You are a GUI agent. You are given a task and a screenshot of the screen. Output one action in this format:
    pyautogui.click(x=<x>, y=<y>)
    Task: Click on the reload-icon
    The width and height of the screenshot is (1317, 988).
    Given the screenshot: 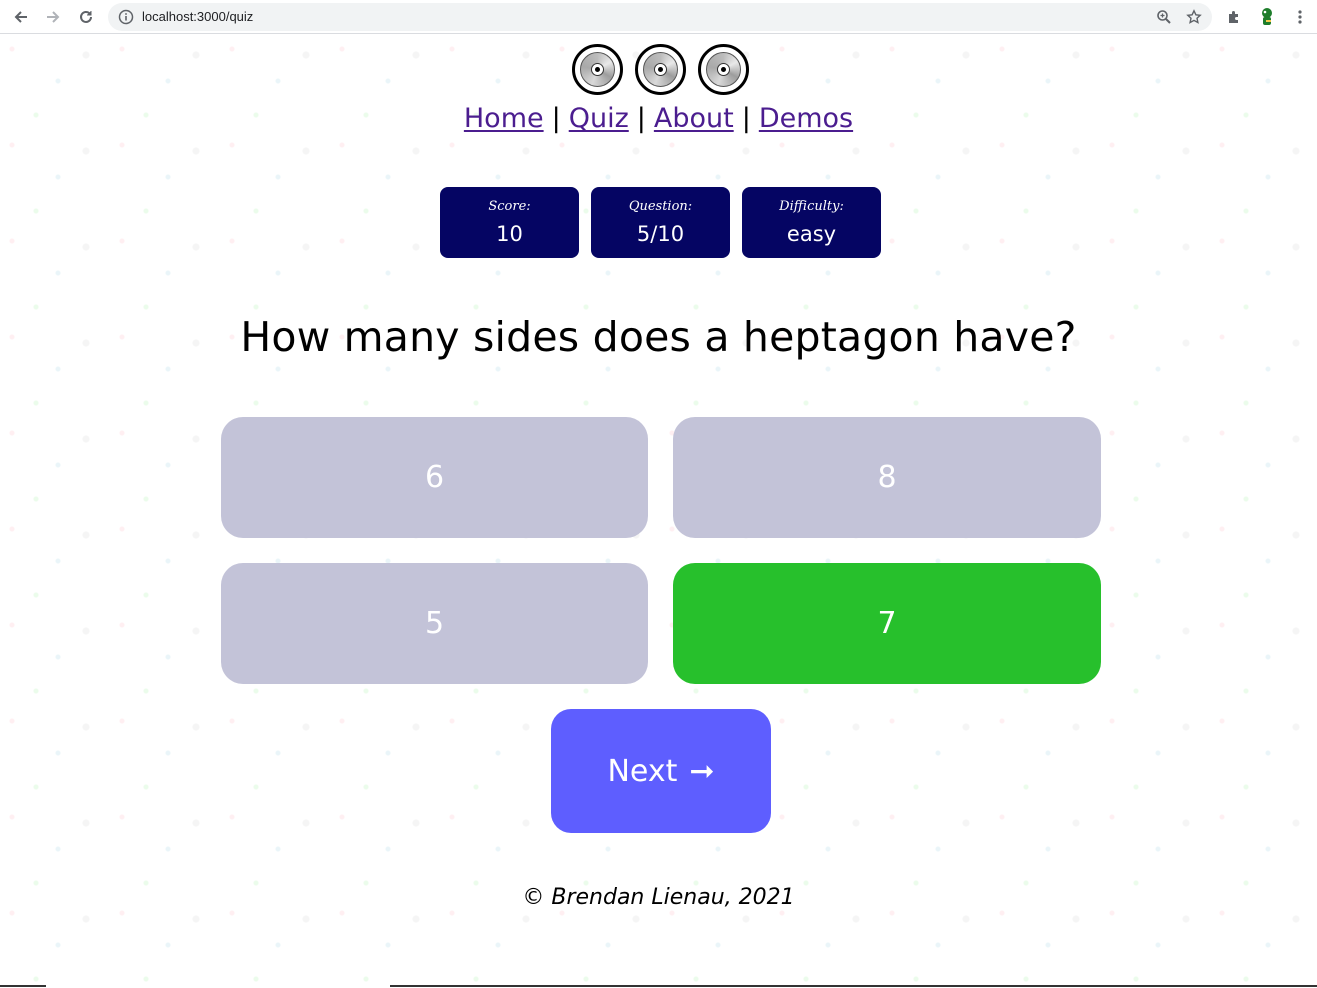 What is the action you would take?
    pyautogui.click(x=86, y=17)
    